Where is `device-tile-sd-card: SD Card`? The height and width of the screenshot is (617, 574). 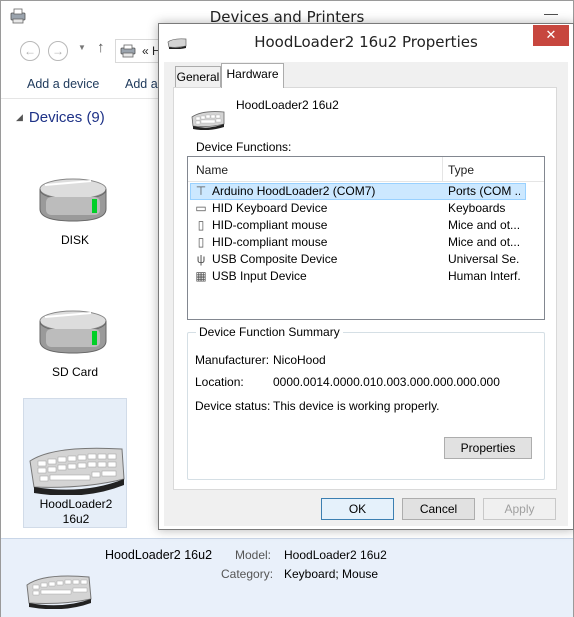 device-tile-sd-card: SD Card is located at coordinates (75, 346).